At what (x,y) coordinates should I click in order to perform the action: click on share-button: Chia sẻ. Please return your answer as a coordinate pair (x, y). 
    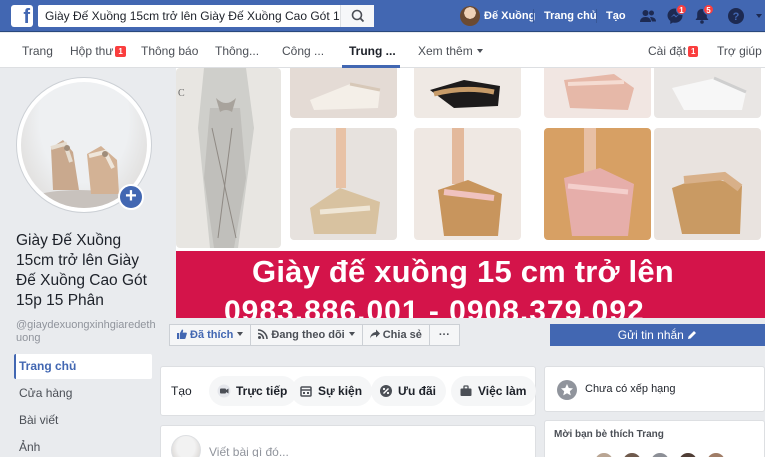
    Looking at the image, I should click on (395, 335).